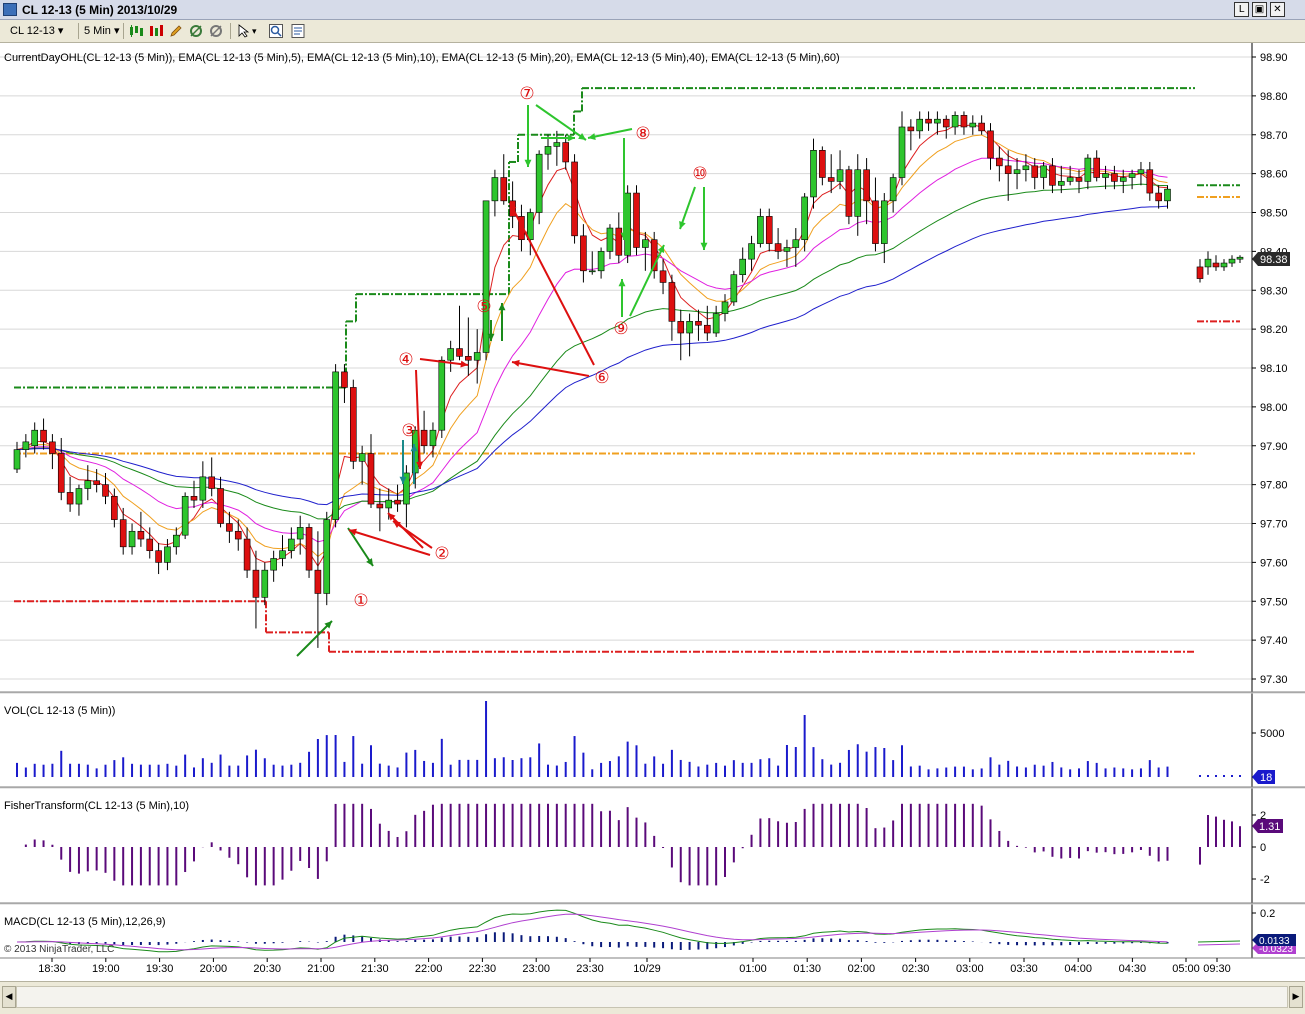 The width and height of the screenshot is (1305, 1014). What do you see at coordinates (652, 10) in the screenshot?
I see `window-titlebar: CL 12-13 (5 Min) 2013/10/29 L ▣ ✕` at bounding box center [652, 10].